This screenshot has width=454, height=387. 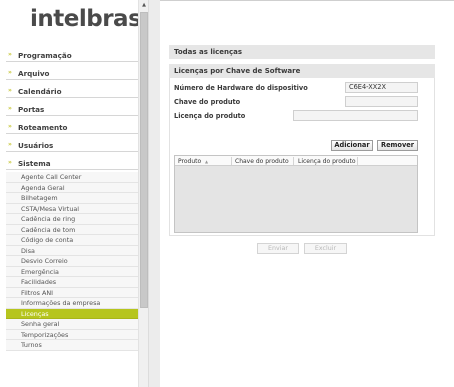 I want to click on submenu-item-turnos: Turnos, so click(x=72, y=345).